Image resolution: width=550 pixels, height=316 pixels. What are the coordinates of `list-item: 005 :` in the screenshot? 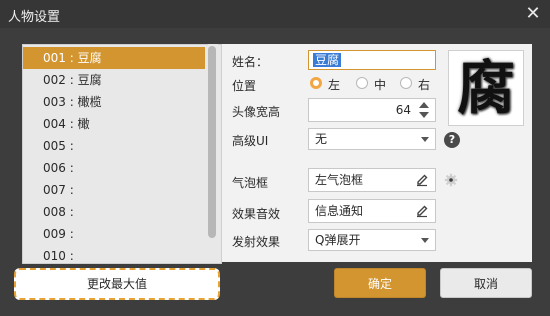 It's located at (114, 146).